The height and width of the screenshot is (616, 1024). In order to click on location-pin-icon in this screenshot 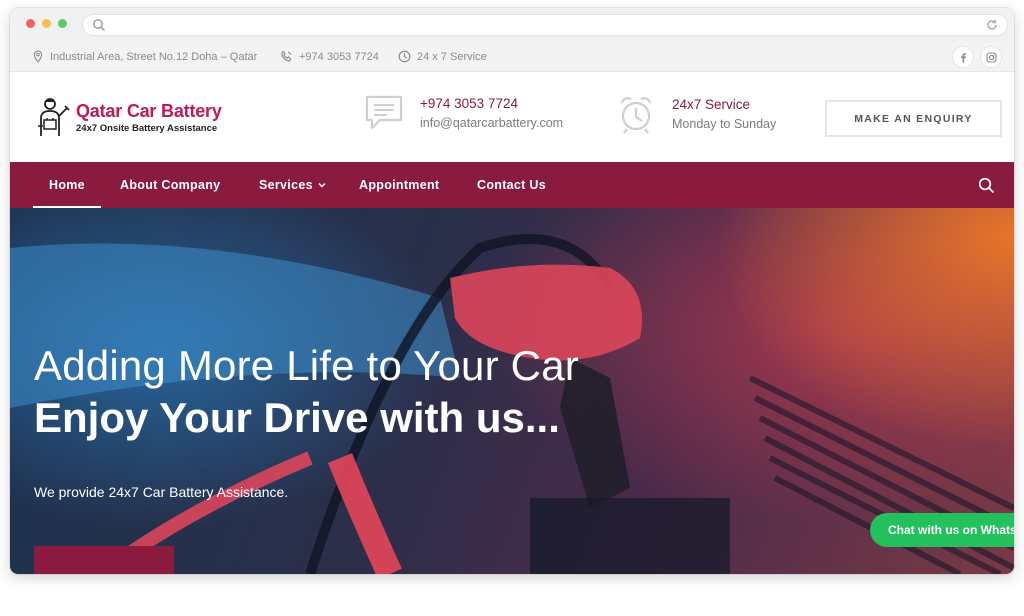, I will do `click(38, 56)`.